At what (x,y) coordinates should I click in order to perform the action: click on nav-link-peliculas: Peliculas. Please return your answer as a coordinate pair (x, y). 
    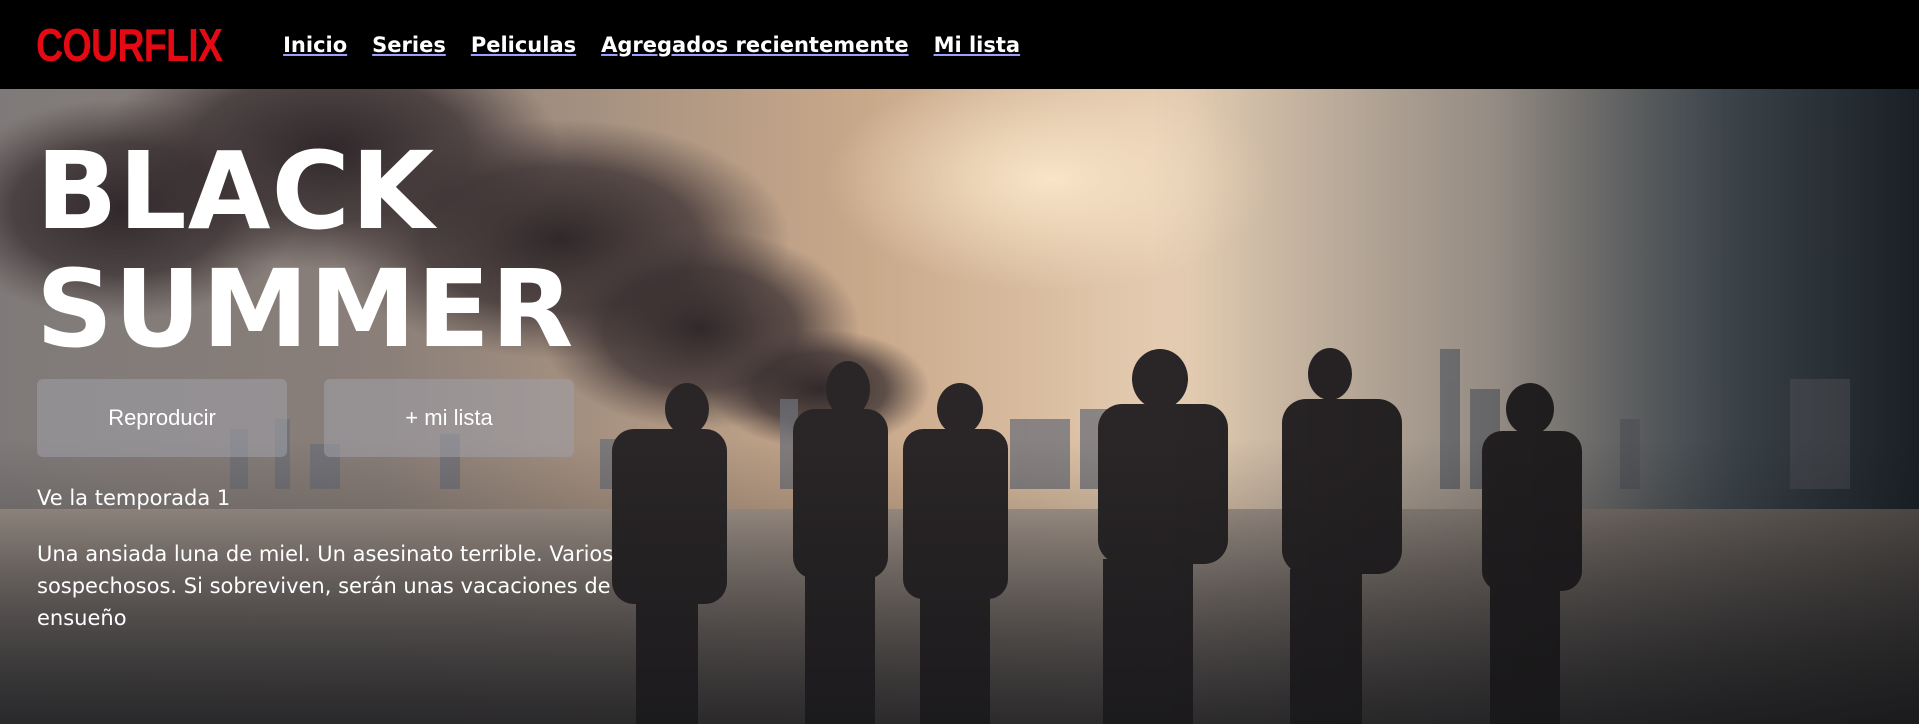
    Looking at the image, I should click on (523, 45).